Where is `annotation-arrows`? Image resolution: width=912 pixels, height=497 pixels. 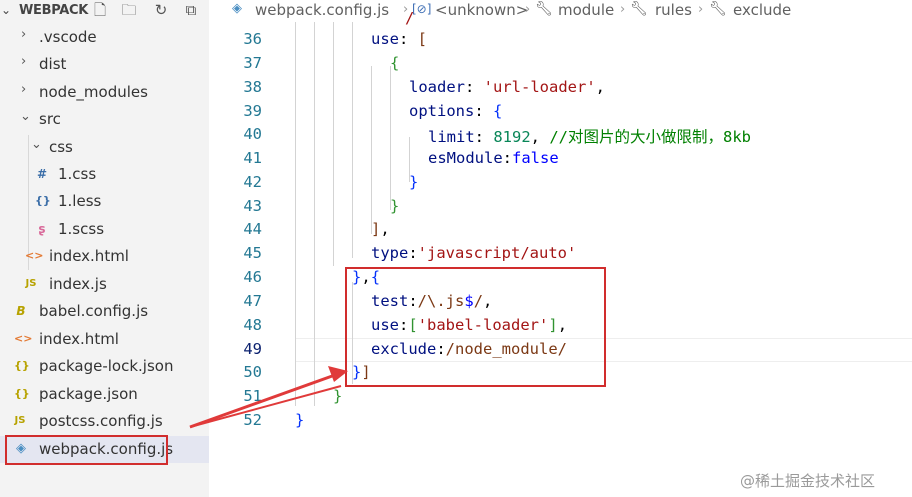 annotation-arrows is located at coordinates (268, 397).